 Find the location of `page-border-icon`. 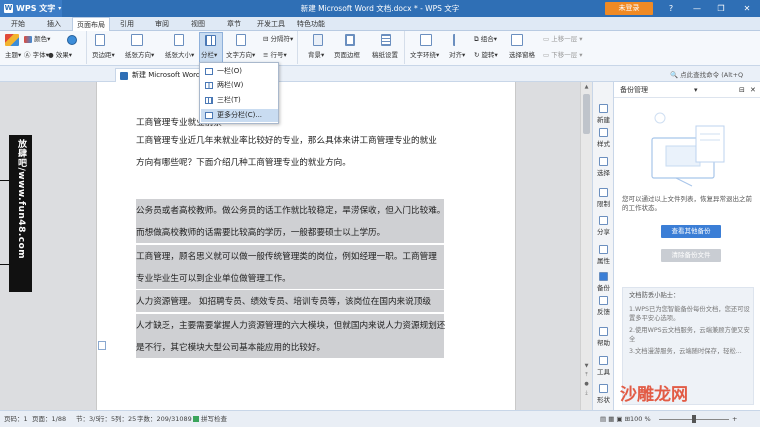

page-border-icon is located at coordinates (350, 40).